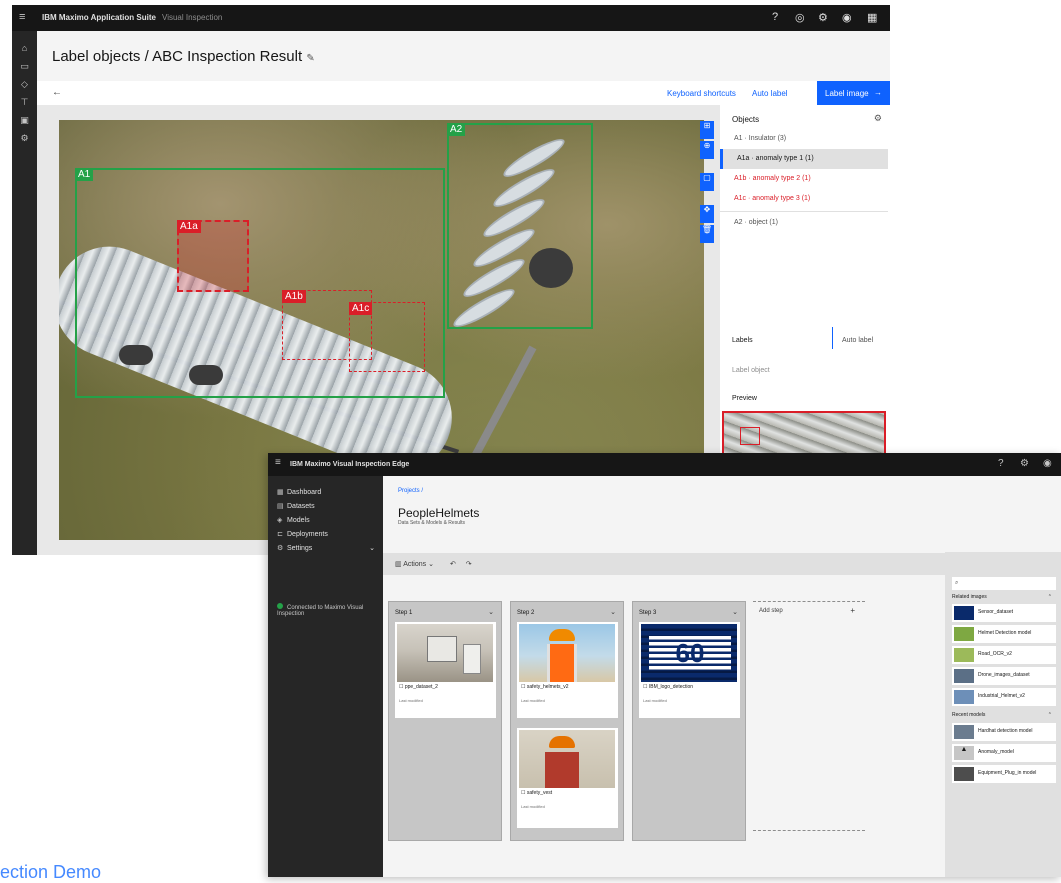 The height and width of the screenshot is (883, 1061). I want to click on add-step-column: Add step +, so click(809, 716).